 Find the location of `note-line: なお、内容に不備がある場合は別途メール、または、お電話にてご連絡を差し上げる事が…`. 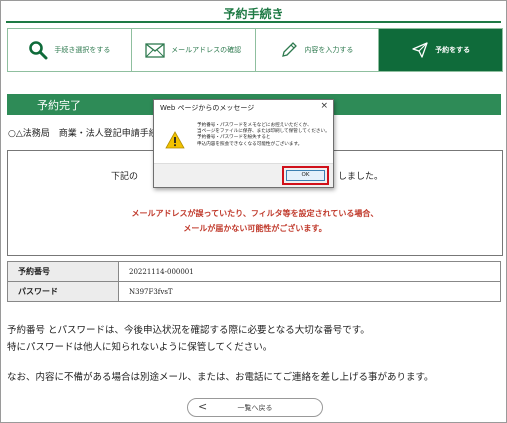

note-line: なお、内容に不備がある場合は別途メール、または、お電話にてご連絡を差し上げる事が… is located at coordinates (220, 377).